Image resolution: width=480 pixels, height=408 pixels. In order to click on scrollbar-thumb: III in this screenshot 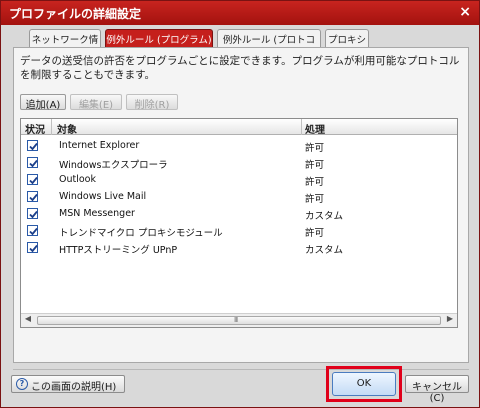, I will do `click(239, 320)`.